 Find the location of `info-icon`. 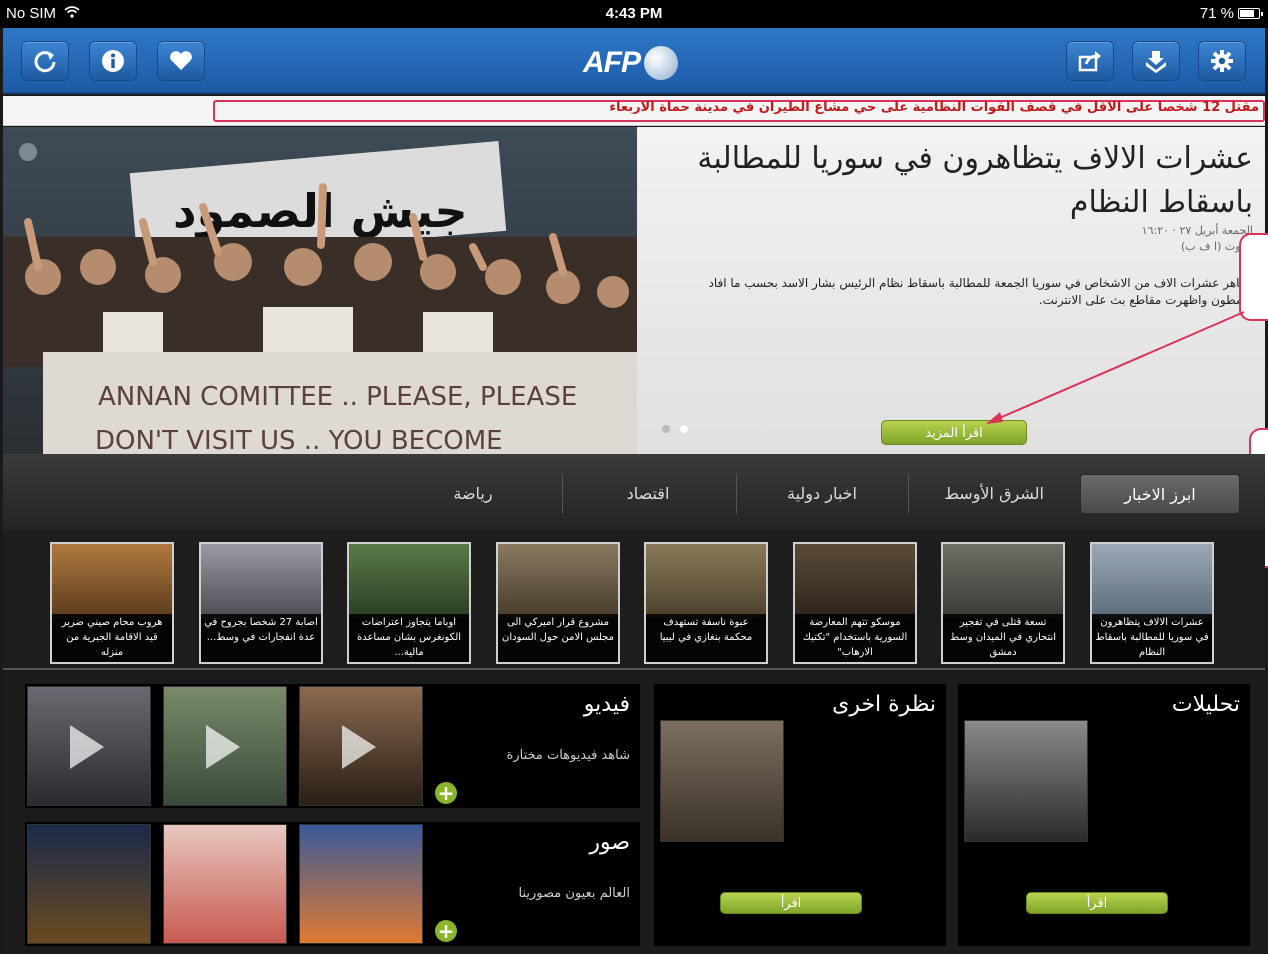

info-icon is located at coordinates (113, 61).